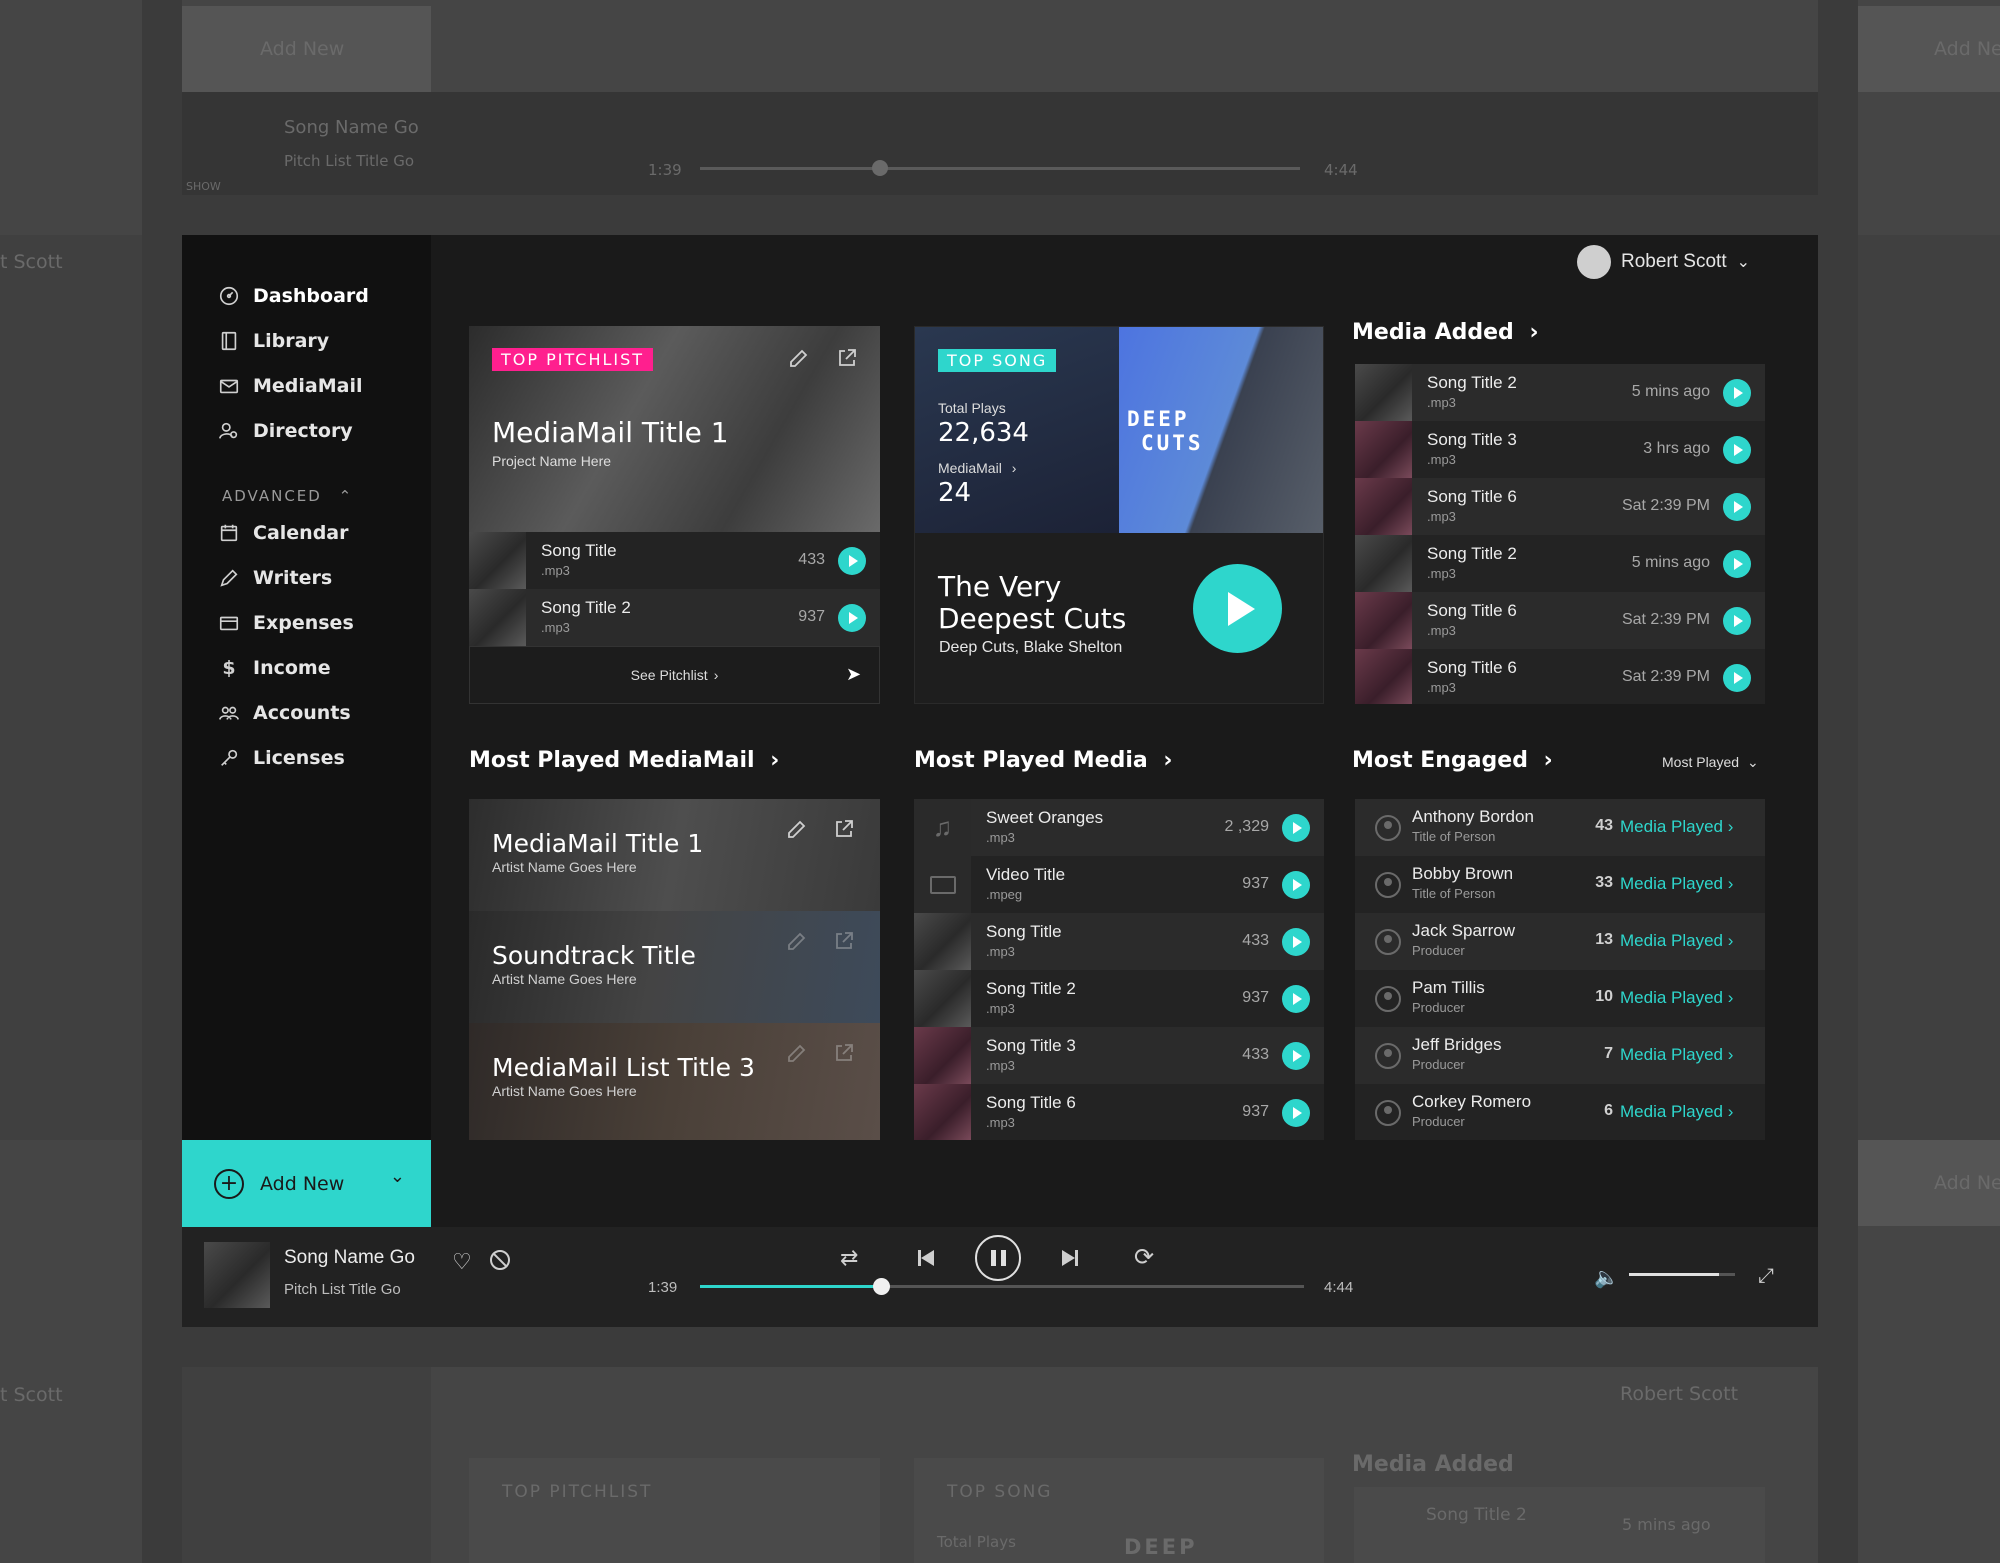 The height and width of the screenshot is (1563, 2000). Describe the element at coordinates (998, 1258) in the screenshot. I see `pause-button` at that location.